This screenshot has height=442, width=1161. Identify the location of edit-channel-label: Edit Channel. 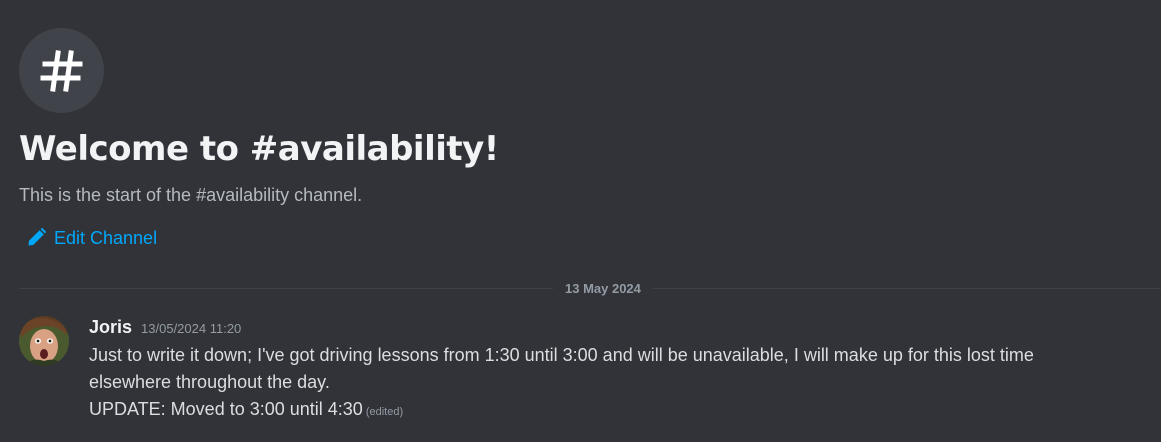
(106, 238).